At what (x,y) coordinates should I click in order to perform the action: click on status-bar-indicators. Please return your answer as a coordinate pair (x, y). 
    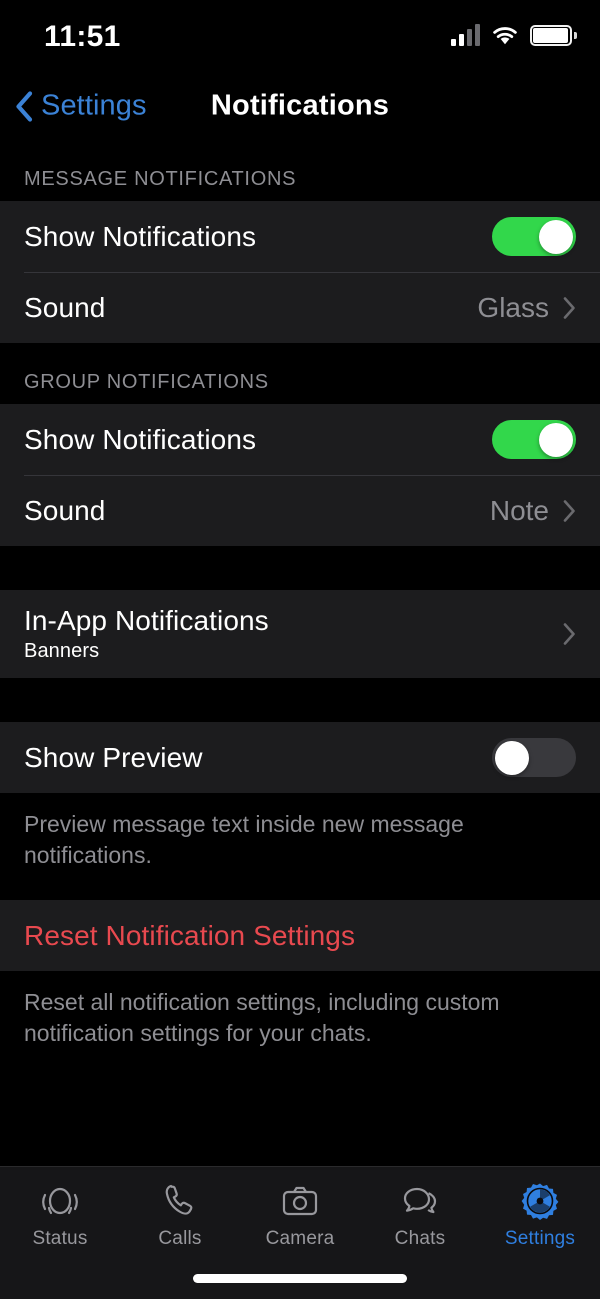
    Looking at the image, I should click on (514, 35).